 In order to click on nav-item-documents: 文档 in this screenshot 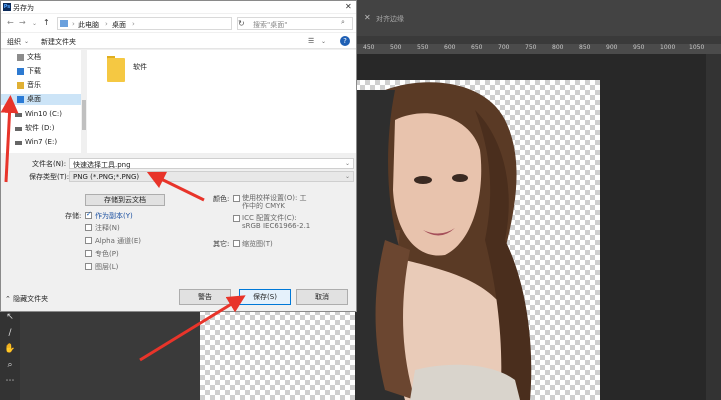, I will do `click(41, 57)`.